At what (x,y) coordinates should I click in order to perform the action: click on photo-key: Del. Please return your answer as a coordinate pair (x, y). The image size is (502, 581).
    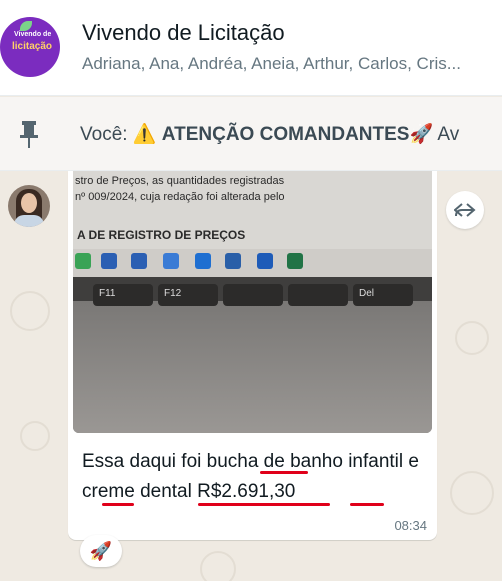
    Looking at the image, I should click on (383, 295).